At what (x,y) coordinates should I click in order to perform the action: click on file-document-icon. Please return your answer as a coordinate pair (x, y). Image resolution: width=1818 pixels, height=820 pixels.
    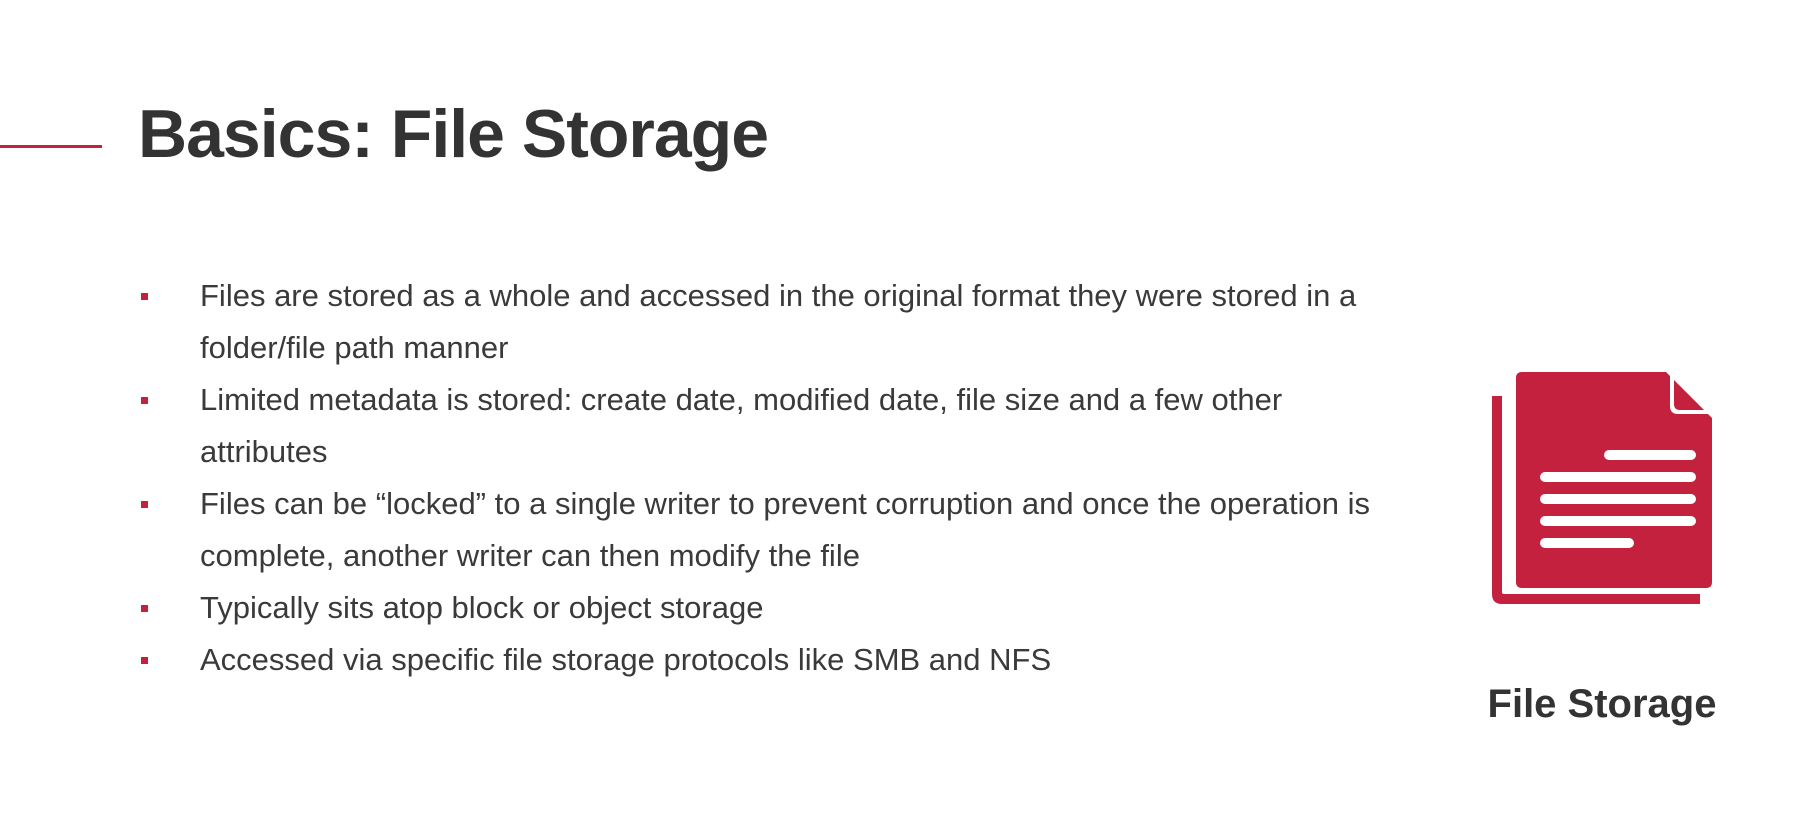
    Looking at the image, I should click on (1602, 488).